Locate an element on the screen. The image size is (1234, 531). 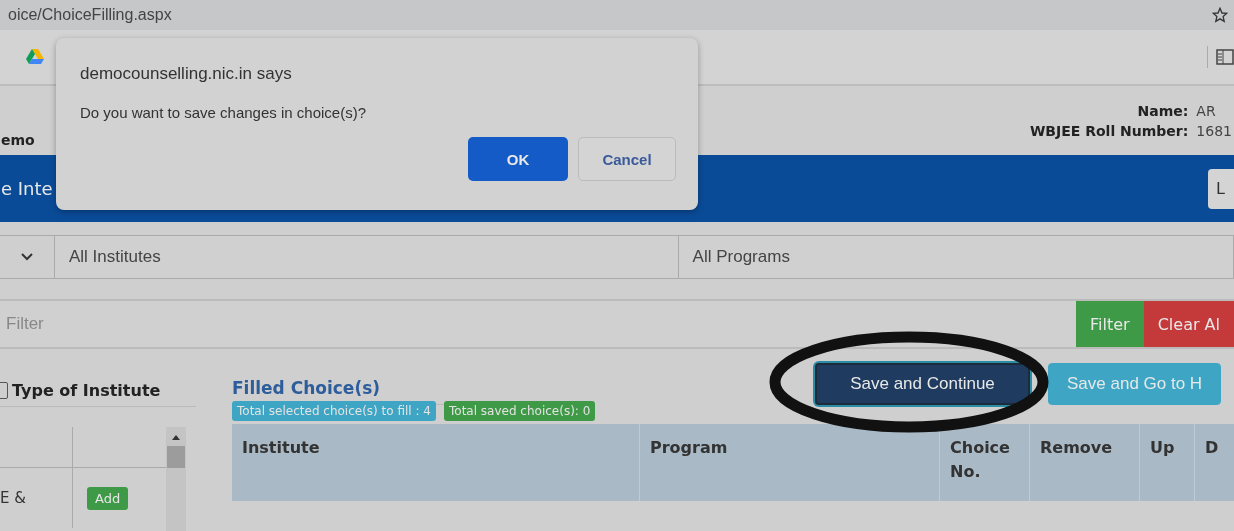
panel-title: Type of Institute is located at coordinates (86, 390).